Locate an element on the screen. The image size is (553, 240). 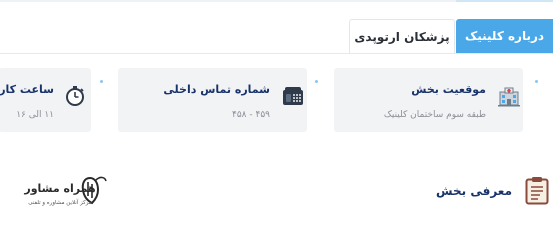
hamrah-moshaver-logo: همراه مشاور مرکز آنلاین مشاوره و تلفنی is located at coordinates (65, 191).